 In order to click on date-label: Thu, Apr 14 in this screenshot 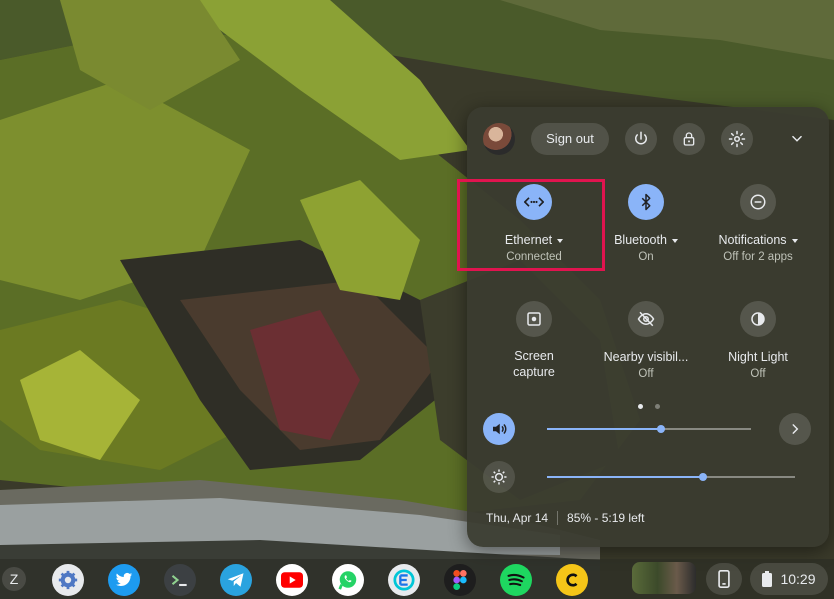, I will do `click(517, 518)`.